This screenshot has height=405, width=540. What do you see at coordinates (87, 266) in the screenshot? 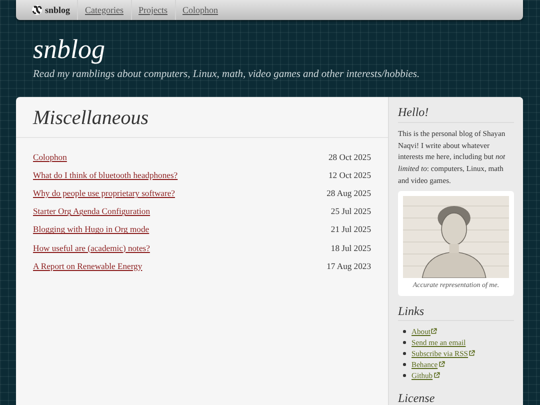
I see `post-link: A Report on Renewable Energy` at bounding box center [87, 266].